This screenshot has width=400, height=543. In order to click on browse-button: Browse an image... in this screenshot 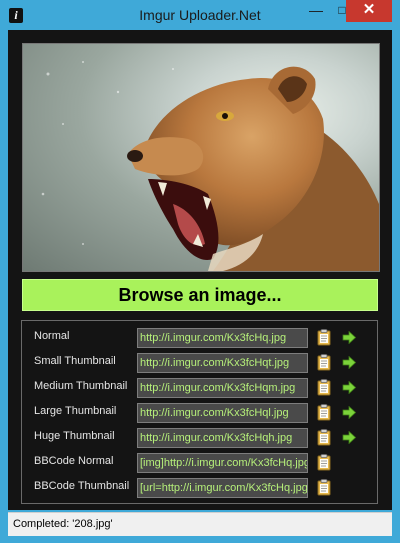, I will do `click(200, 295)`.